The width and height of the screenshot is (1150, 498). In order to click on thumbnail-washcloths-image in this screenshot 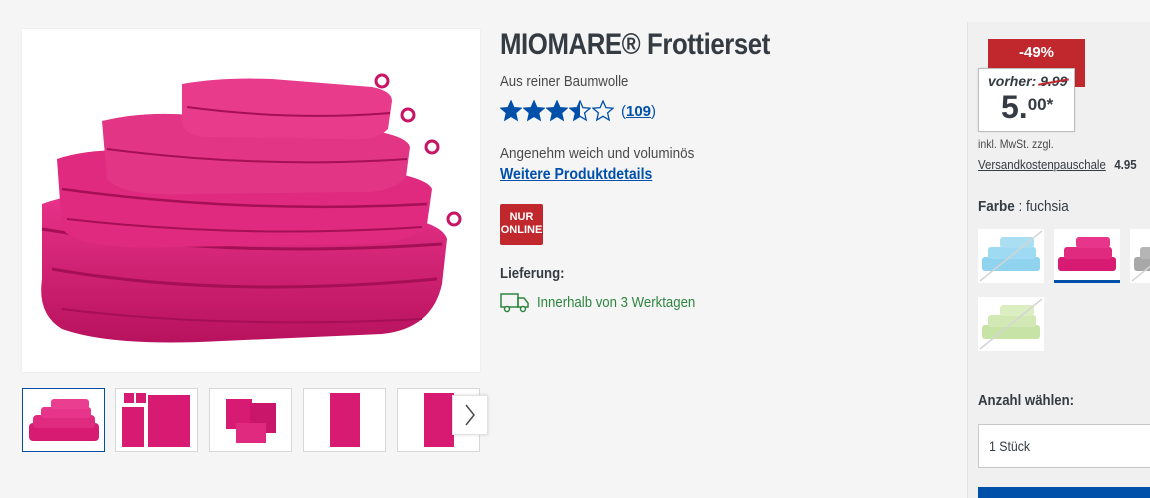, I will do `click(251, 421)`.